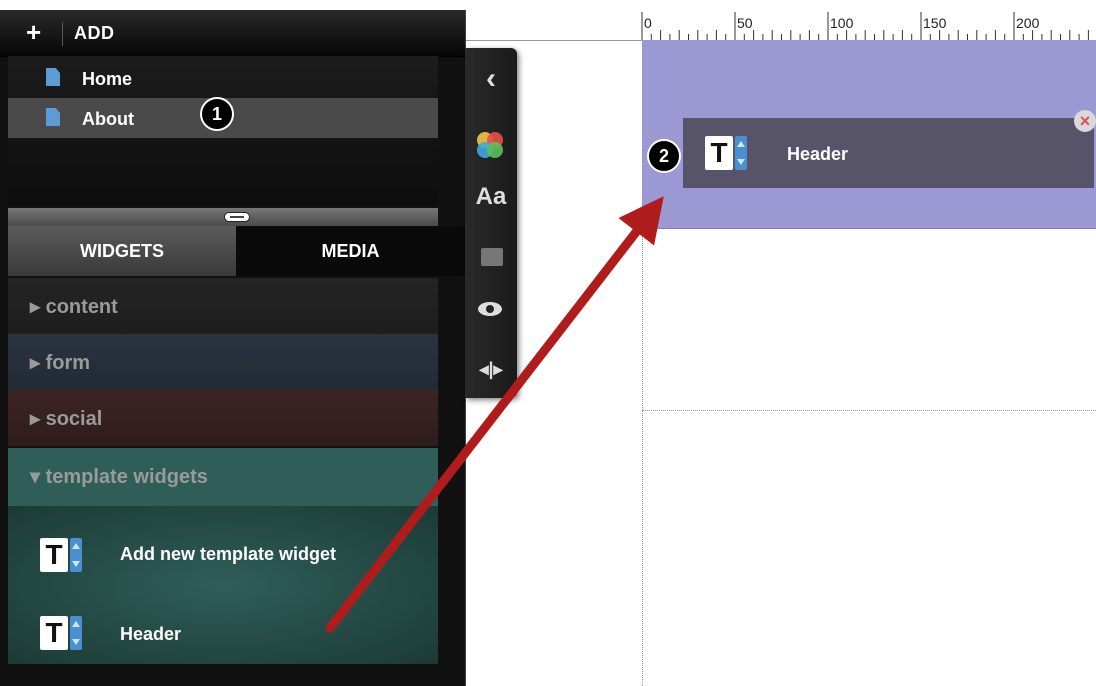 This screenshot has height=686, width=1096. I want to click on step-badge-2: 2, so click(664, 156).